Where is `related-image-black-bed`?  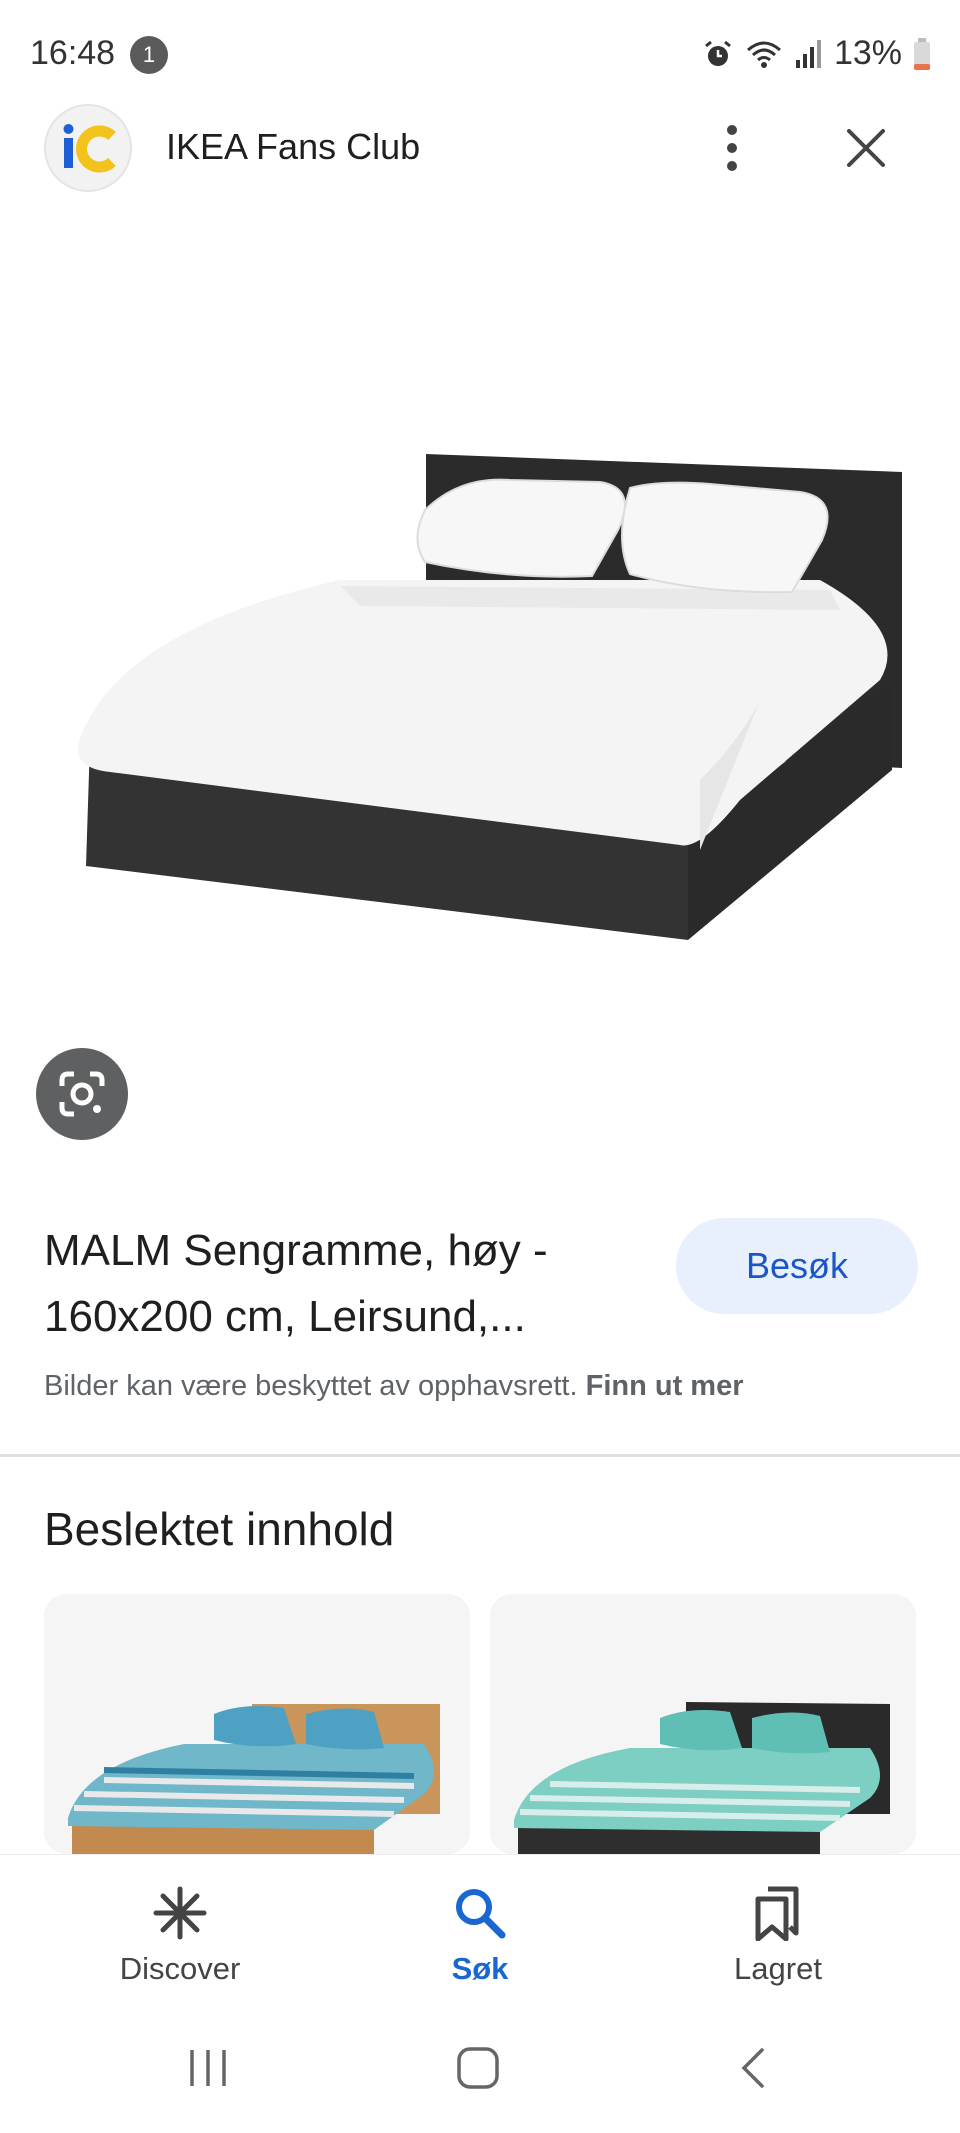
related-image-black-bed is located at coordinates (702, 1778).